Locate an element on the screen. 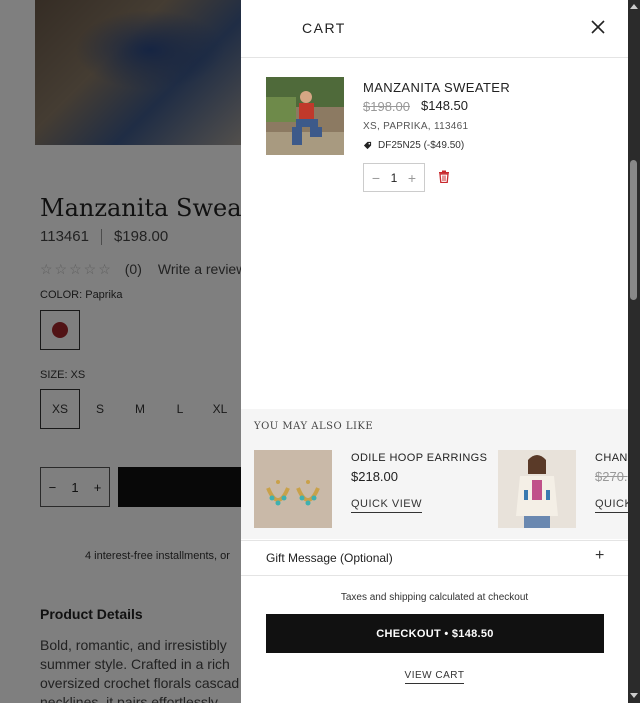  cart-header: CART is located at coordinates (434, 29).